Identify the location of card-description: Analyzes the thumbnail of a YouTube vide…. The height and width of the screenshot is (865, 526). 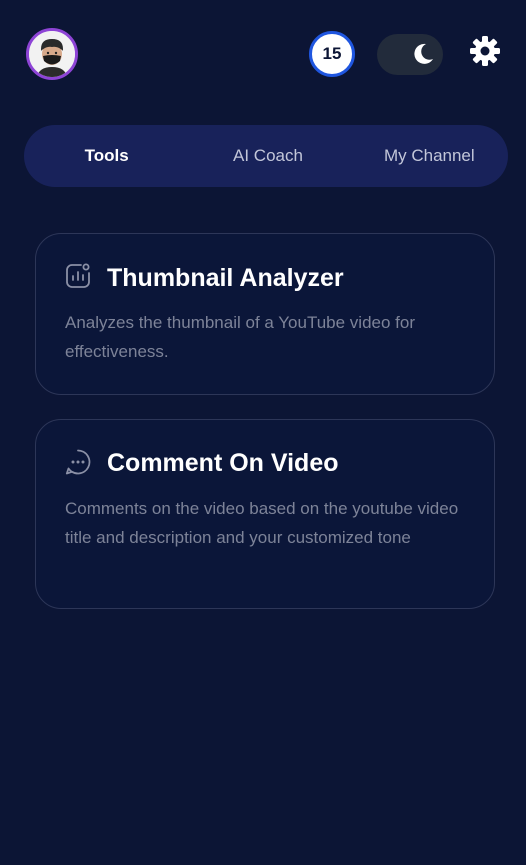
(240, 337).